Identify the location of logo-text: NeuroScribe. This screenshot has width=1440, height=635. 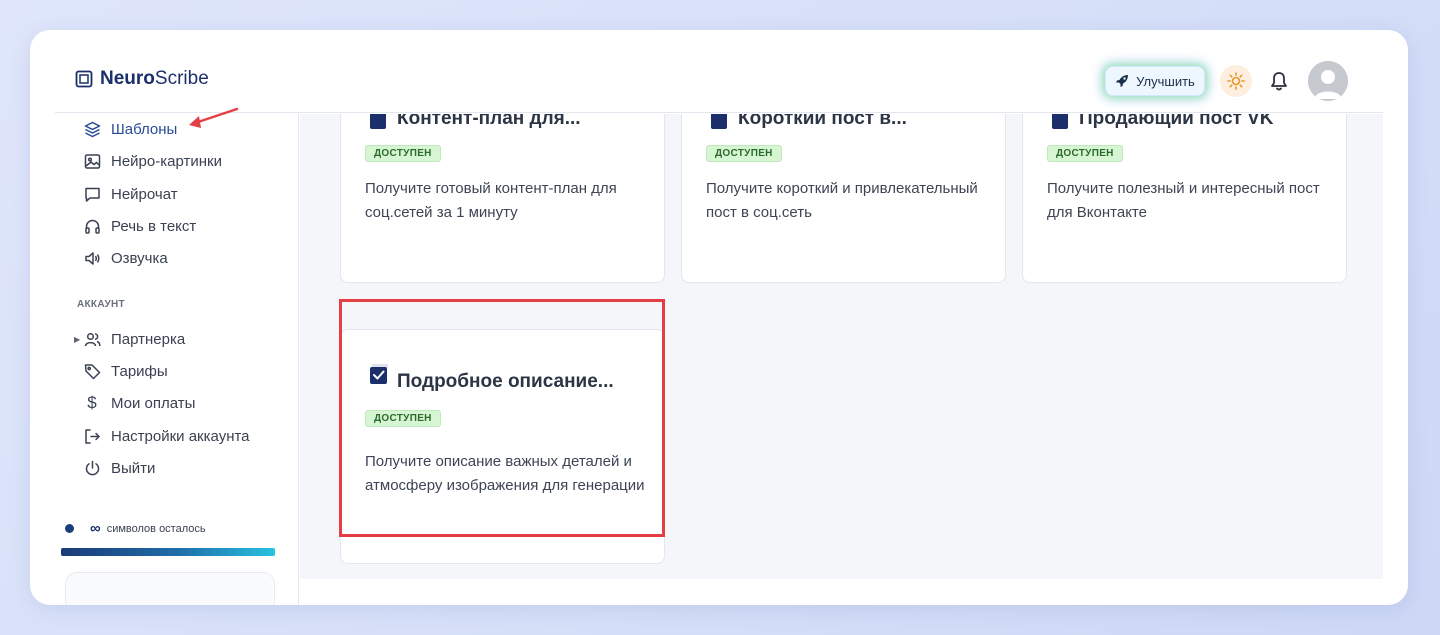
(154, 78).